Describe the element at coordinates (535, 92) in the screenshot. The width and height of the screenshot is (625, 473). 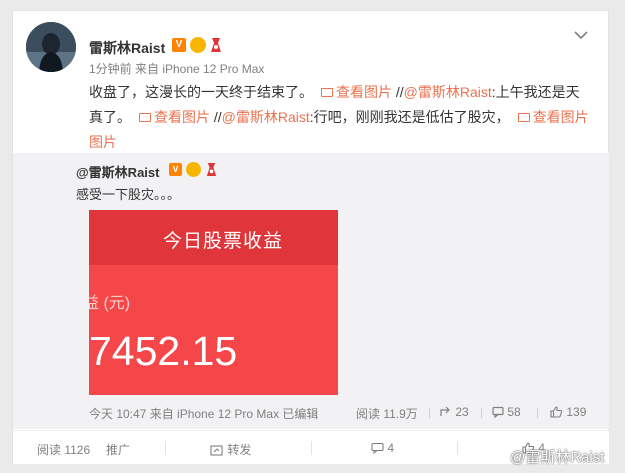
I see `post-text-part: :上午我还是天` at that location.